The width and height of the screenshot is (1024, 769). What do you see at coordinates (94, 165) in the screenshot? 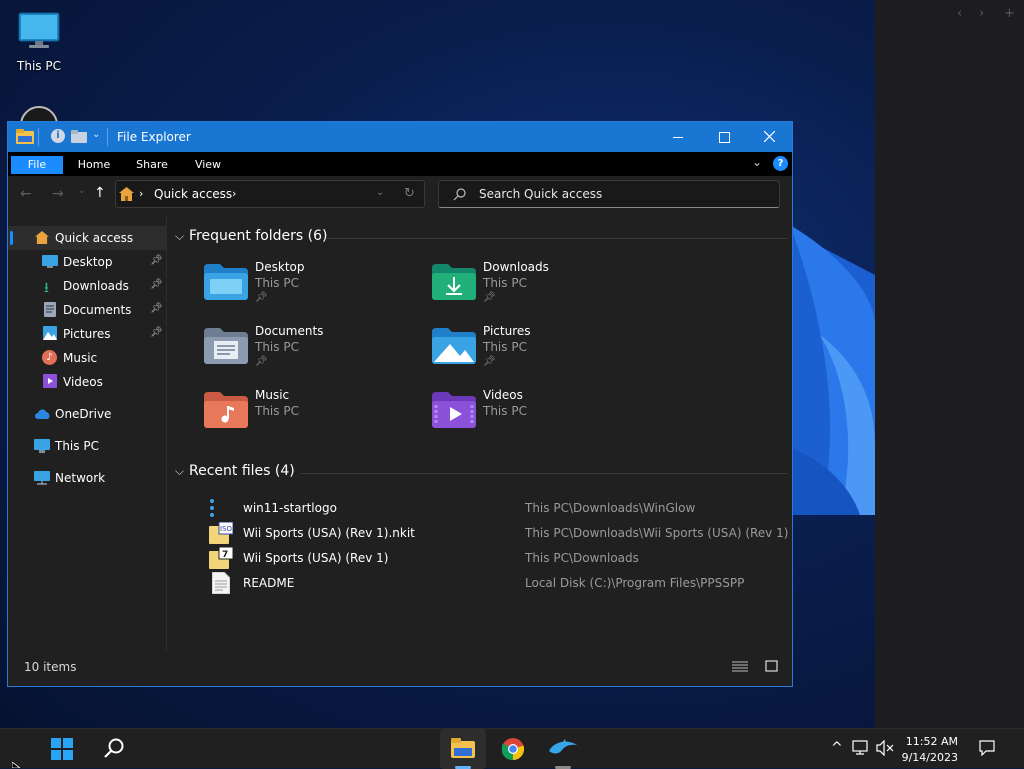
I see `tab-home: Home` at bounding box center [94, 165].